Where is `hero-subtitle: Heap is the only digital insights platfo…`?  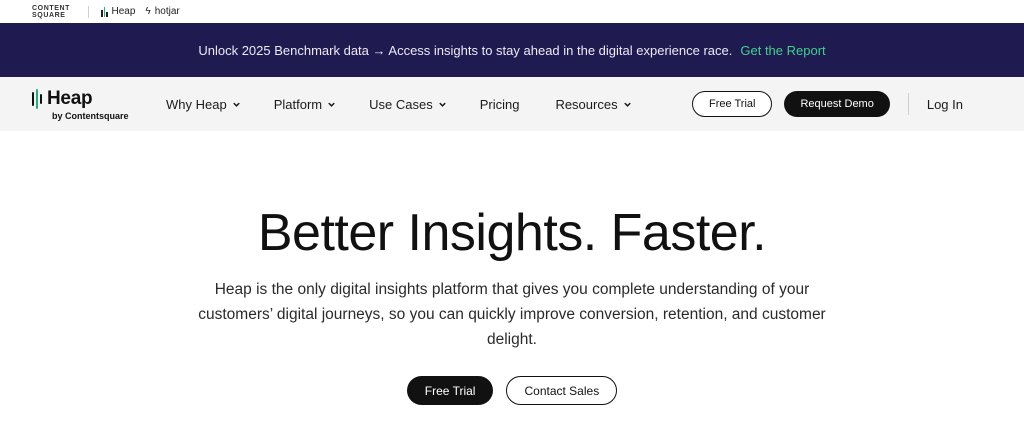 hero-subtitle: Heap is the only digital insights platfo… is located at coordinates (512, 314).